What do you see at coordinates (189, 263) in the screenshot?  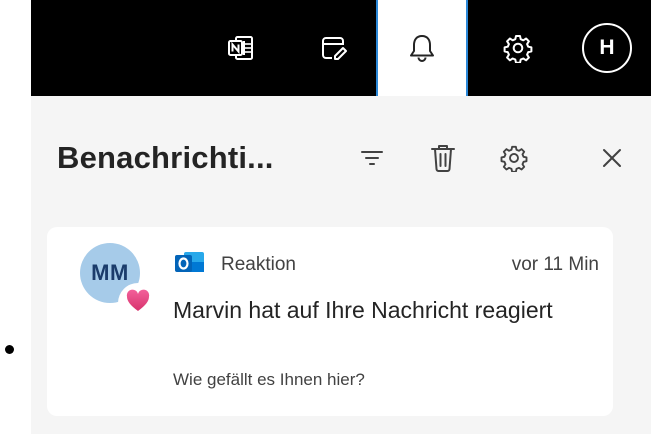 I see `outlook-icon` at bounding box center [189, 263].